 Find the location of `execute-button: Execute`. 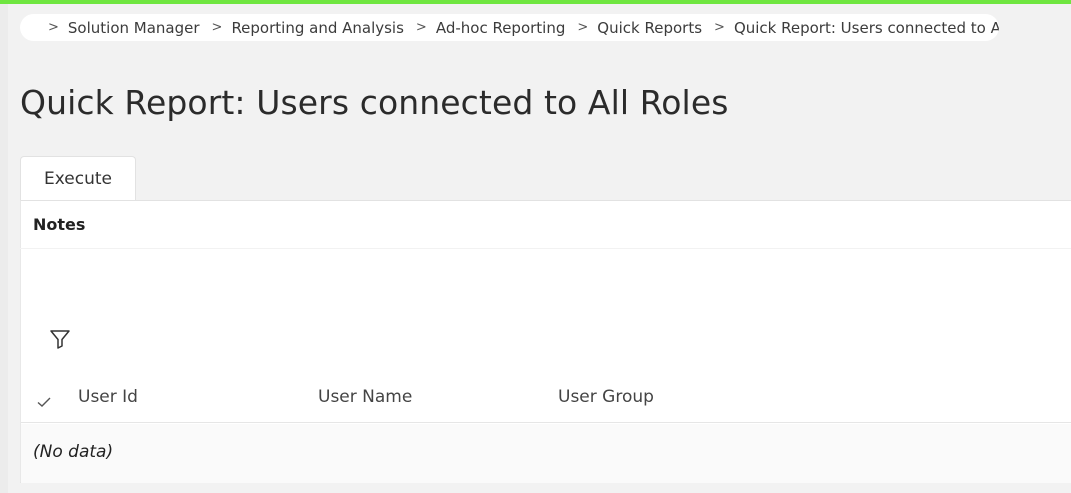

execute-button: Execute is located at coordinates (78, 178).